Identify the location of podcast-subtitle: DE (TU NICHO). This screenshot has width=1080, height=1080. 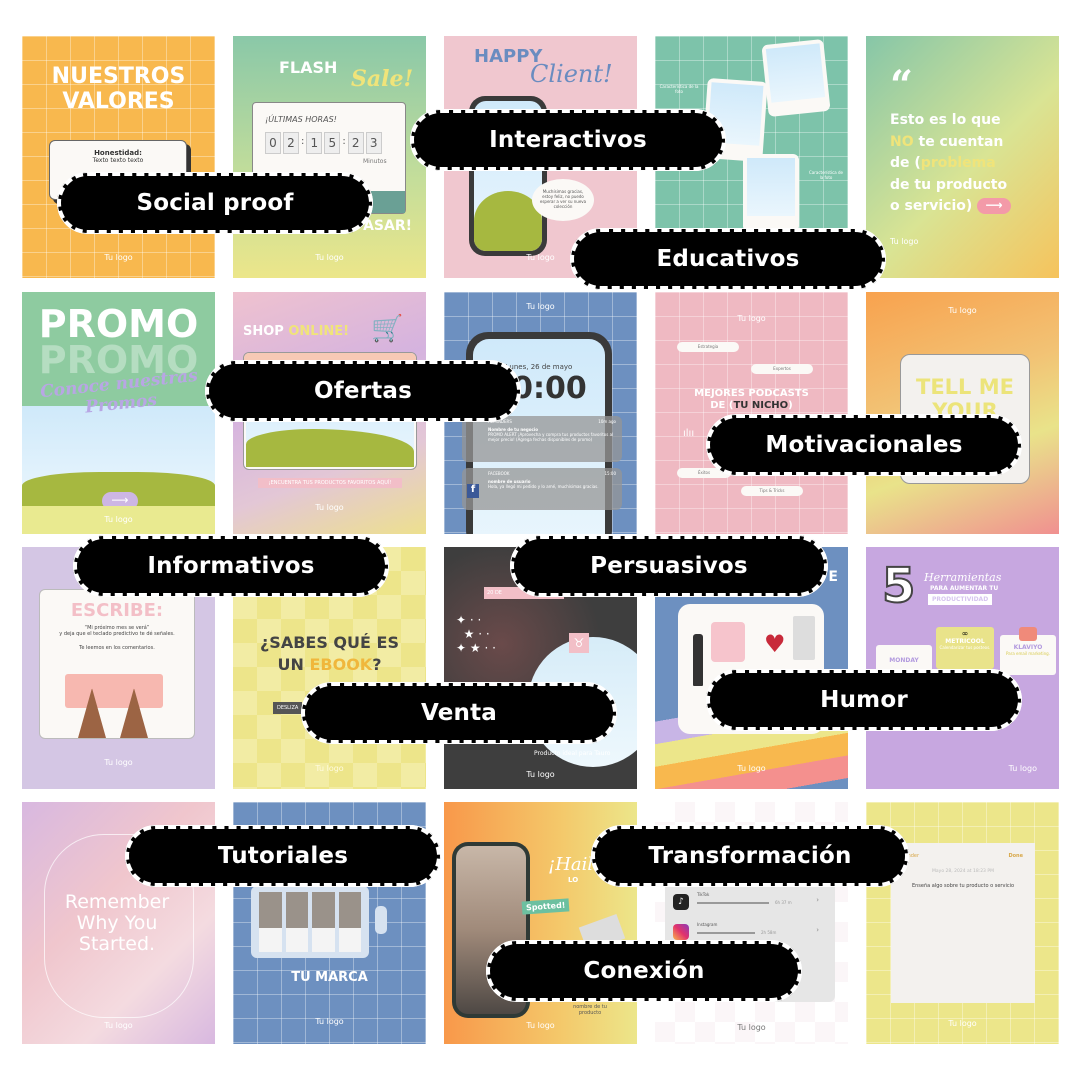
(751, 405).